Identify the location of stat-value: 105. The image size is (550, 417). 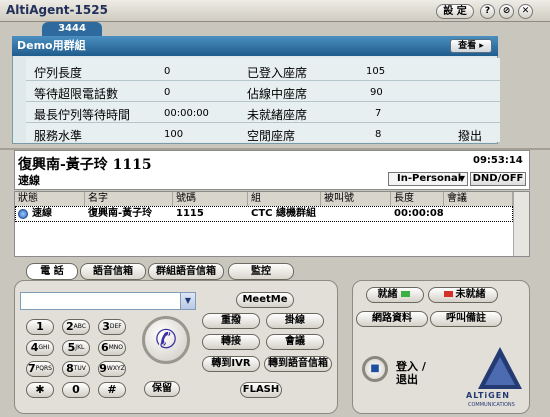
(376, 71).